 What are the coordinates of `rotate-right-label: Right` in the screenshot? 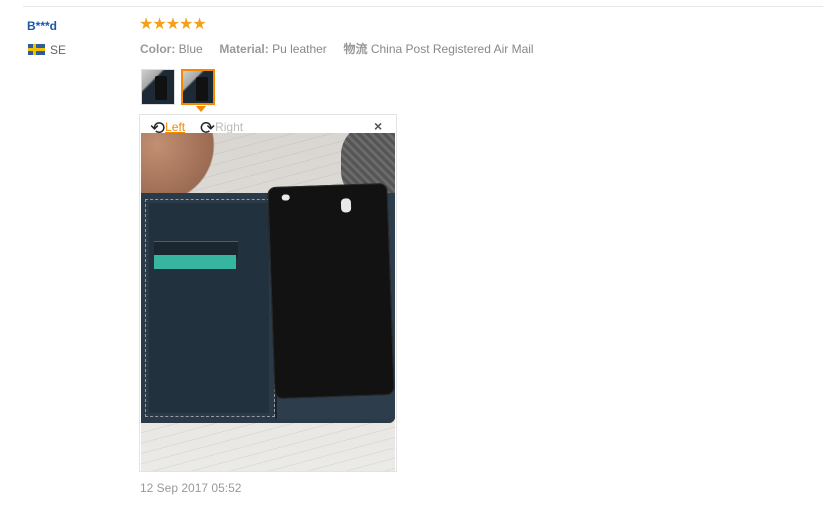 It's located at (229, 127).